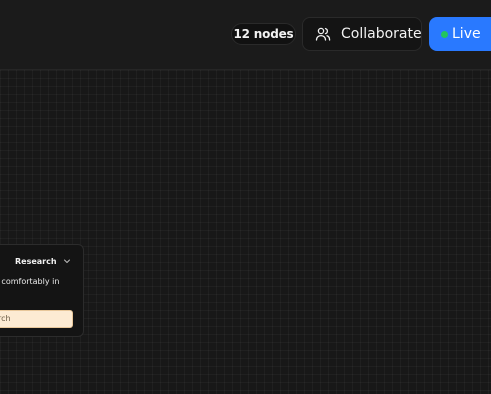  Describe the element at coordinates (36, 261) in the screenshot. I see `node-title: Research` at that location.